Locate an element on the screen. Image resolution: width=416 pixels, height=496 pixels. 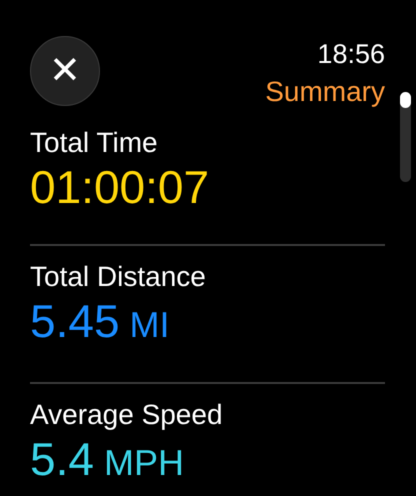
metric-label: Total Time is located at coordinates (94, 143).